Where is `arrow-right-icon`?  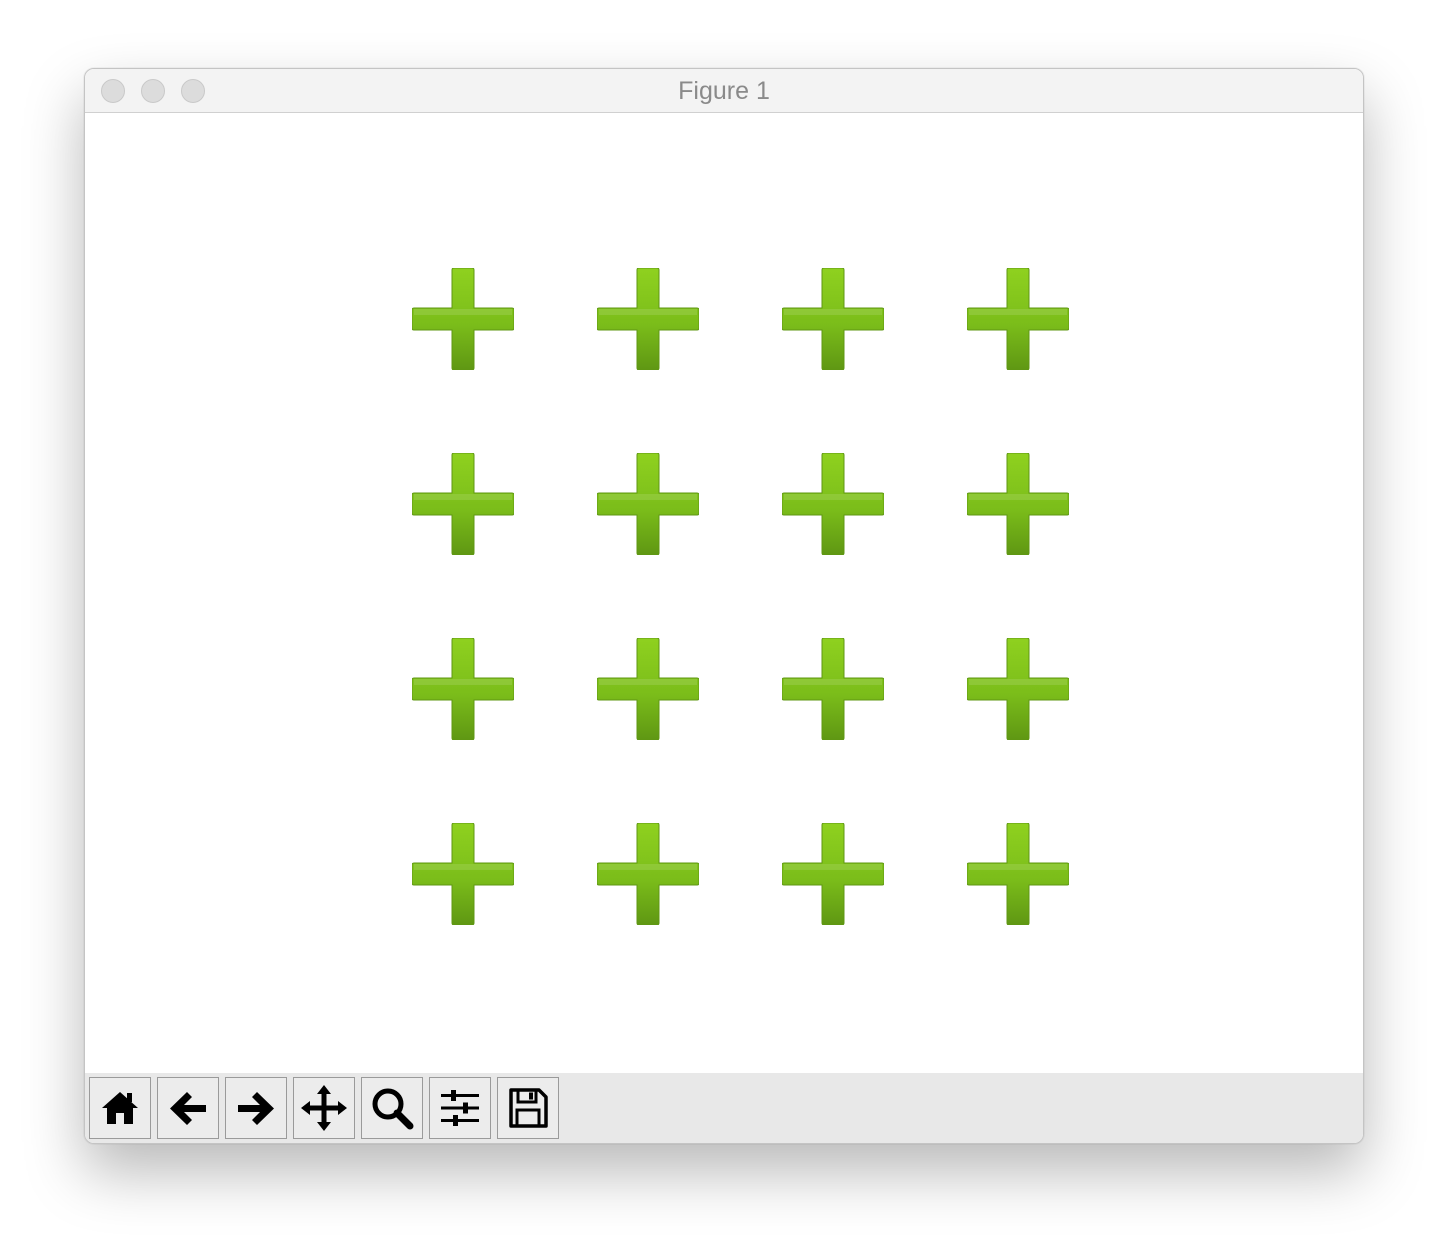
arrow-right-icon is located at coordinates (256, 1108).